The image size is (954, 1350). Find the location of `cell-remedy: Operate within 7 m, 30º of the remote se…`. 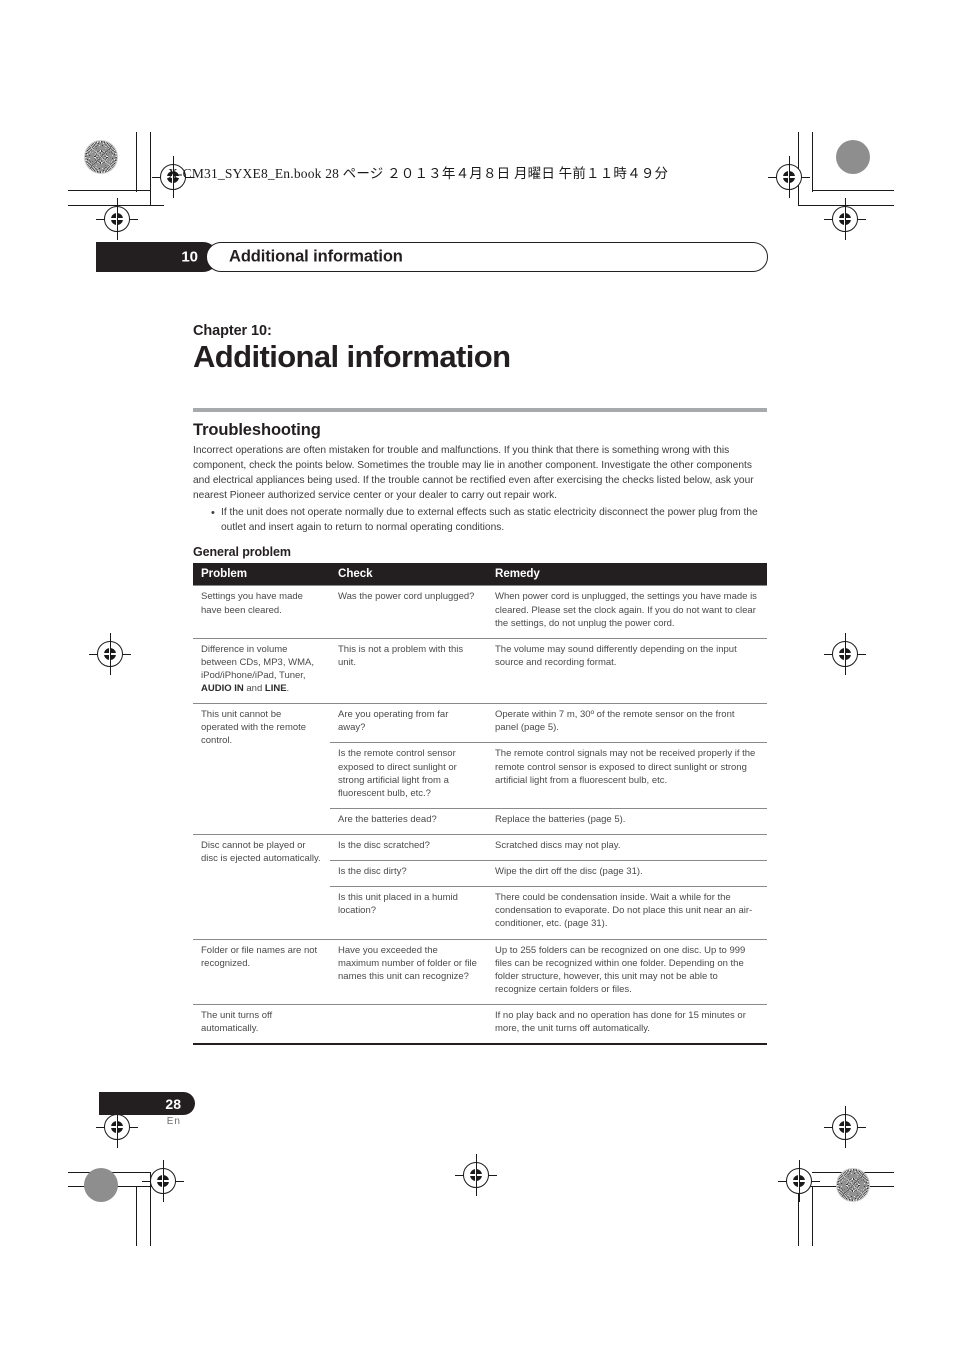

cell-remedy: Operate within 7 m, 30º of the remote se… is located at coordinates (627, 723).